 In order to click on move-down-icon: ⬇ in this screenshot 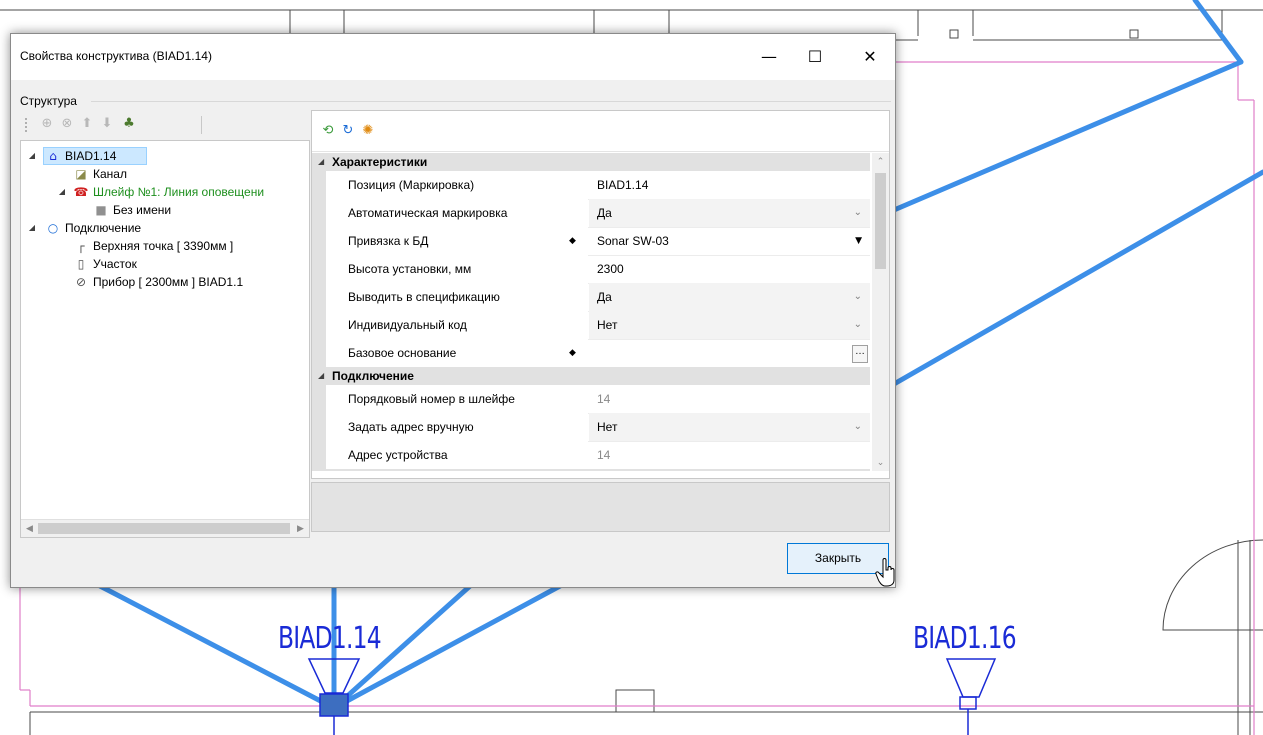, I will do `click(107, 124)`.